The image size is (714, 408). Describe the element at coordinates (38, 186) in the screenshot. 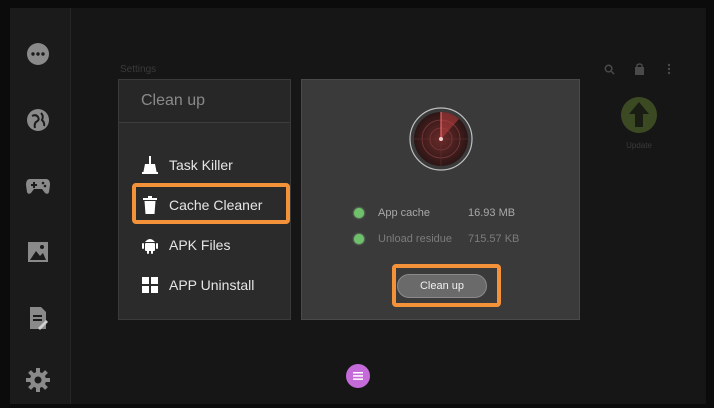

I see `gamepad-icon` at that location.